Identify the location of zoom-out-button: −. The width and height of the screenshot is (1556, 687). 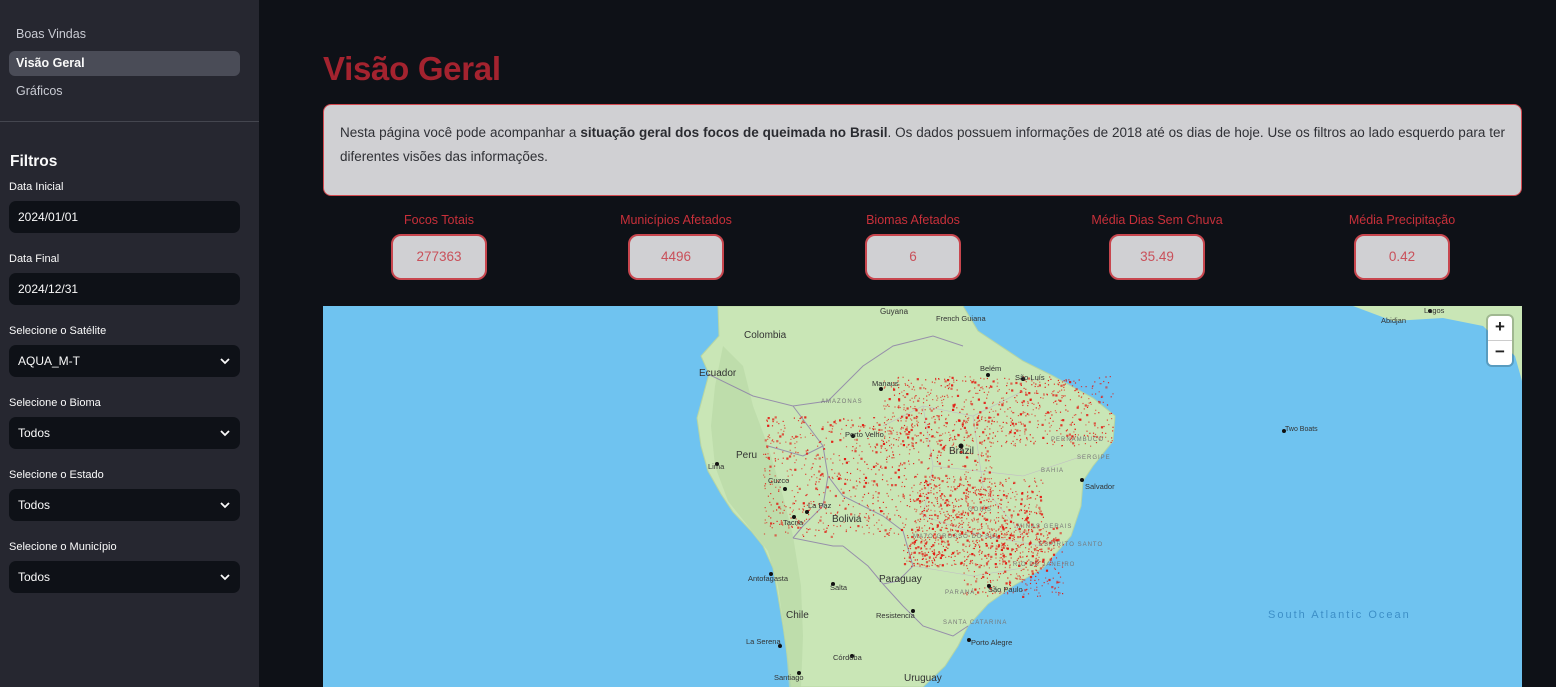
(1500, 352).